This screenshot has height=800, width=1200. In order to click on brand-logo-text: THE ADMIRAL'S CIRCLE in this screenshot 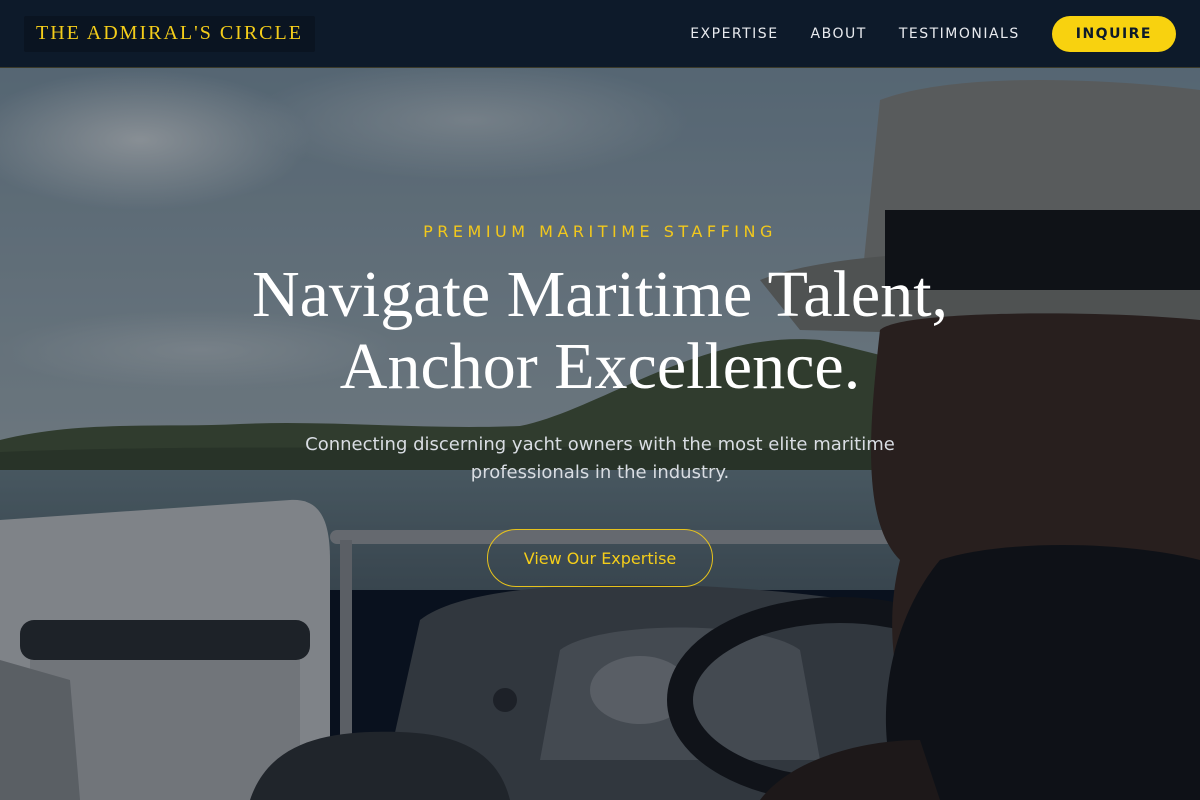, I will do `click(169, 33)`.